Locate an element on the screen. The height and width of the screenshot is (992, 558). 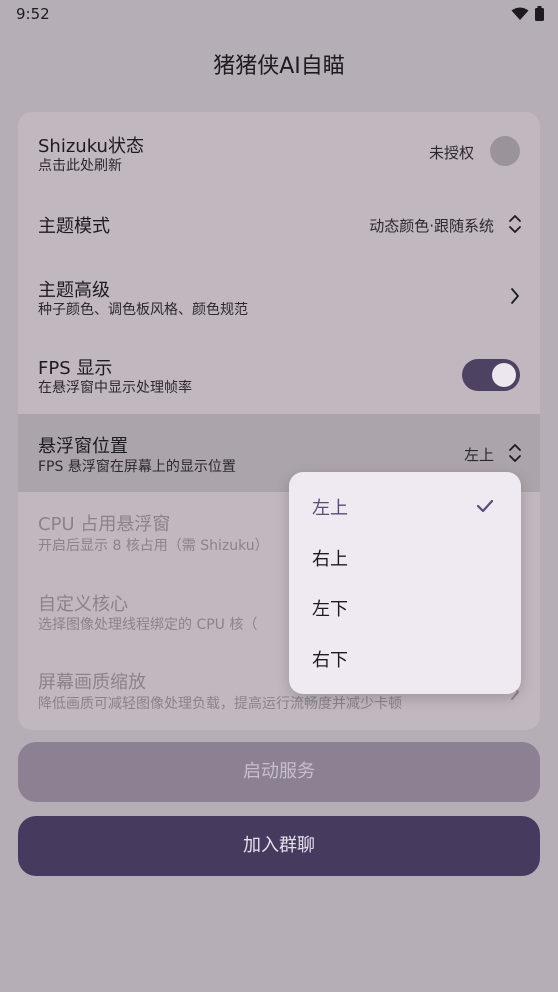
menu-item-label: 右下 is located at coordinates (330, 660).